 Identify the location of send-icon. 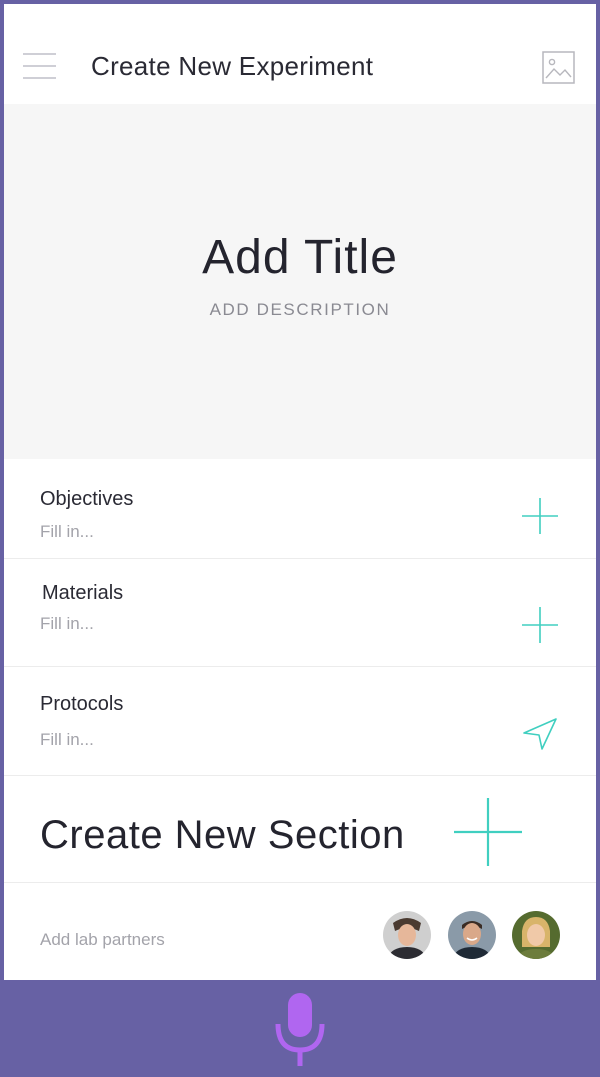
(540, 736).